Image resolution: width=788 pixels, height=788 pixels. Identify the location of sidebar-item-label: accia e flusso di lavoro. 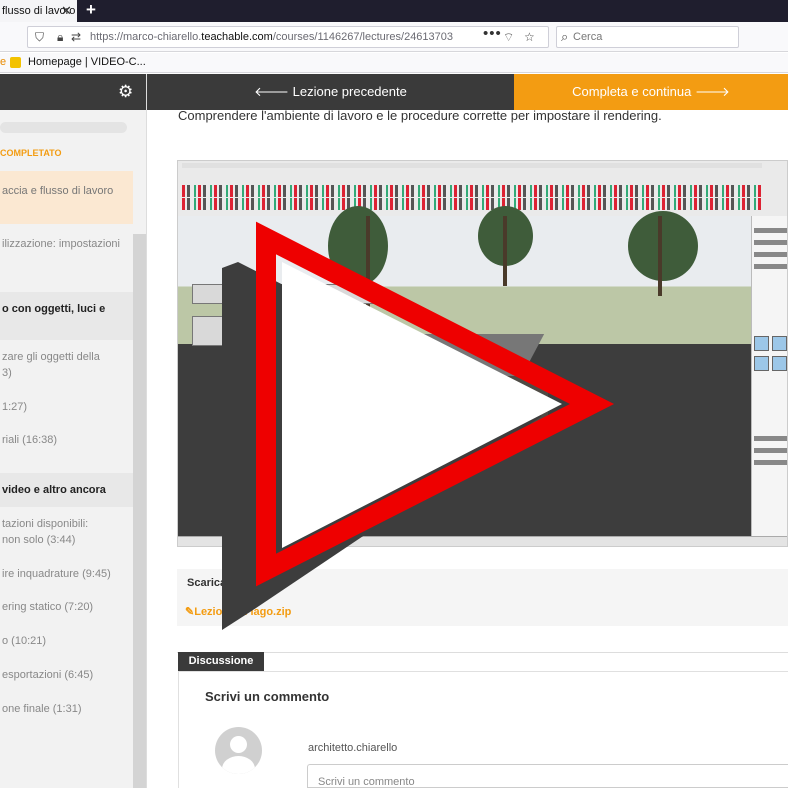
(58, 191).